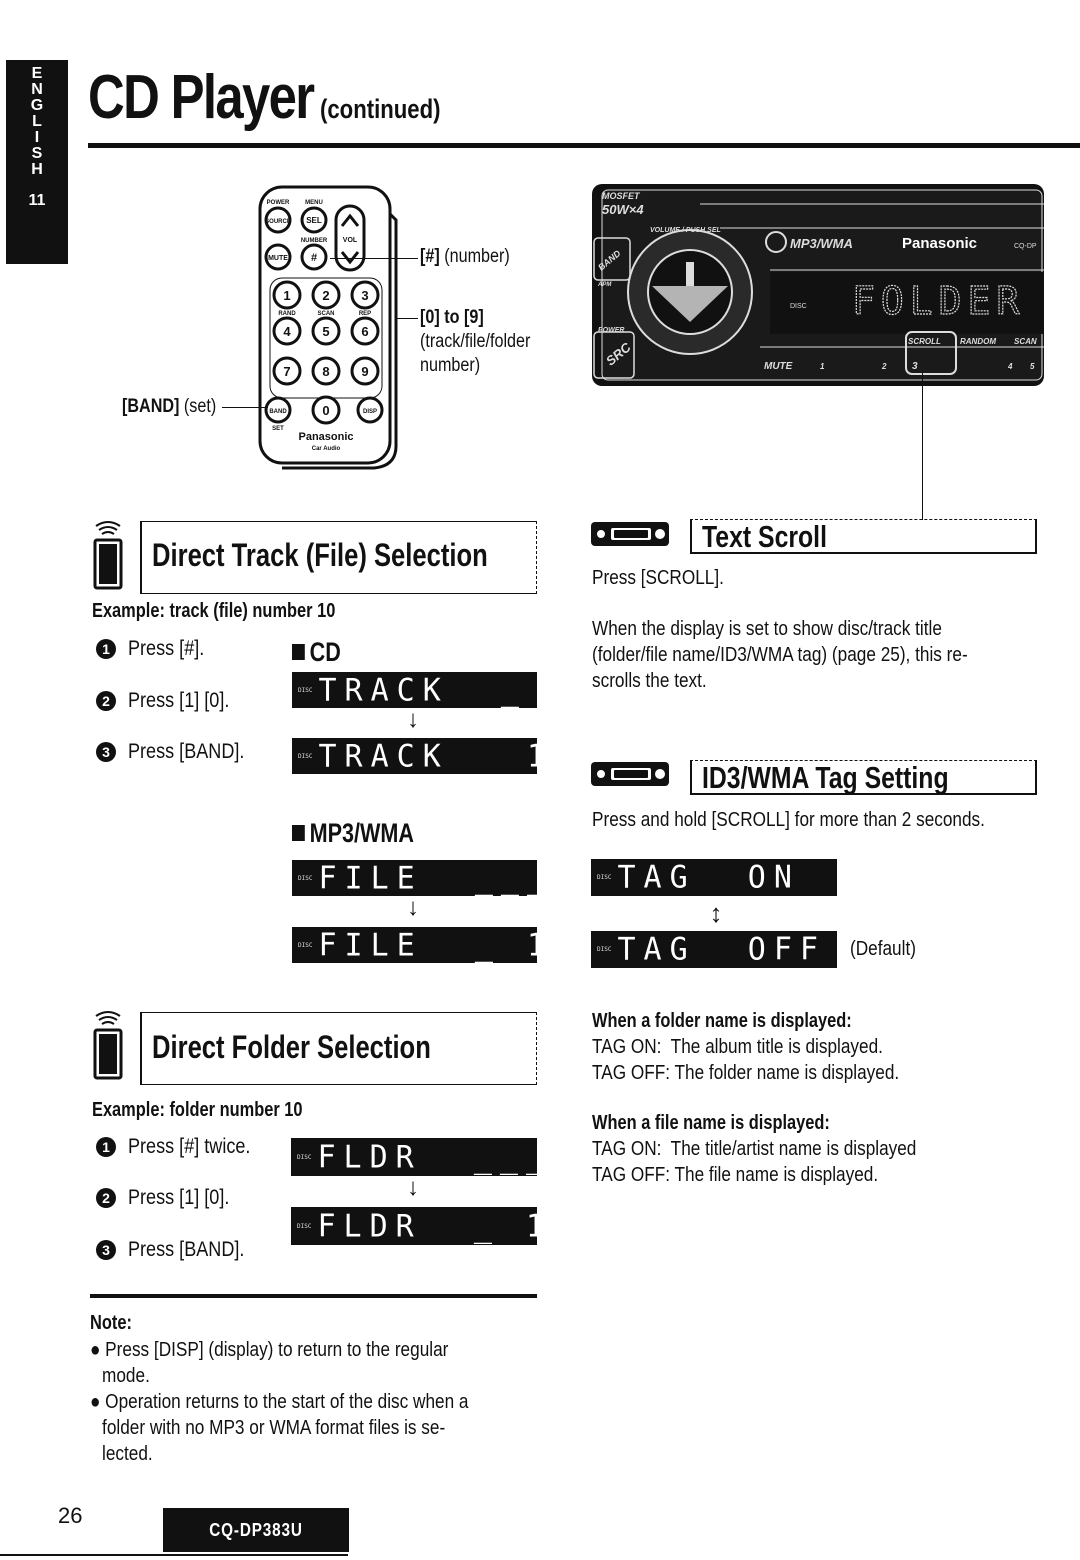  What do you see at coordinates (422, 690) in the screenshot?
I see `lcd-text: TRACK _ _` at bounding box center [422, 690].